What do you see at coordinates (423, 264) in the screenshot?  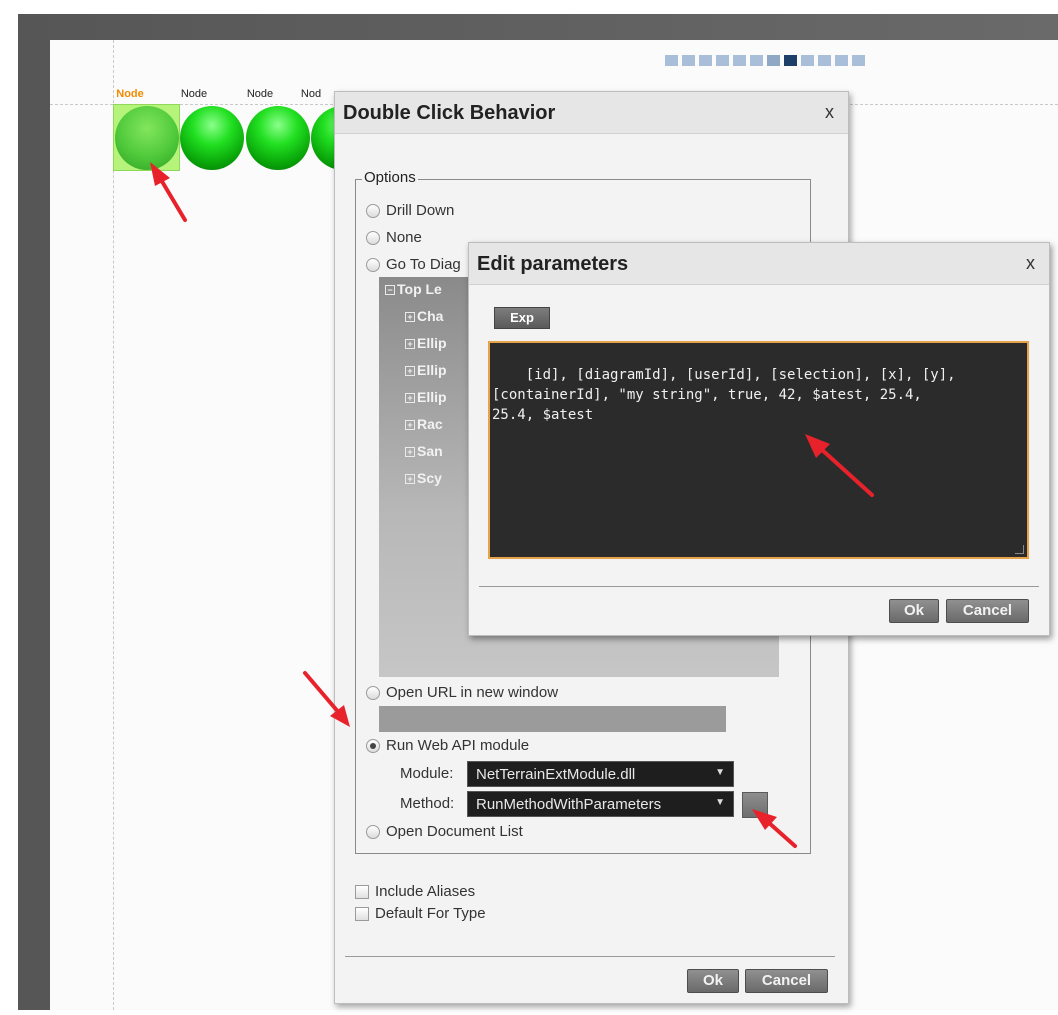 I see `option-label: Go To Diag` at bounding box center [423, 264].